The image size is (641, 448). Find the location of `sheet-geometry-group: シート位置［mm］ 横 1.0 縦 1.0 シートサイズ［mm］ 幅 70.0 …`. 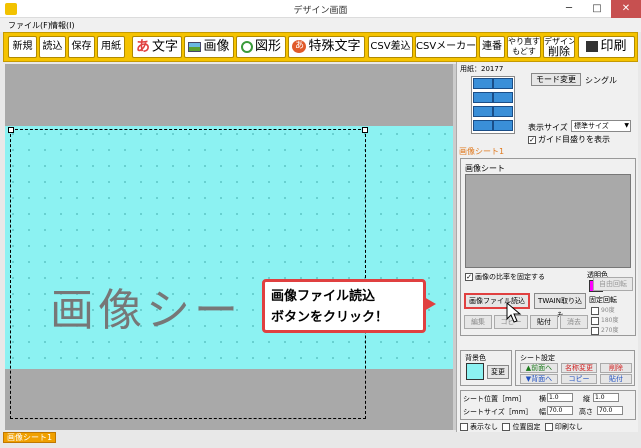

sheet-geometry-group: シート位置［mm］ 横 1.0 縦 1.0 シートサイズ［mm］ 幅 70.0 … is located at coordinates (548, 405).